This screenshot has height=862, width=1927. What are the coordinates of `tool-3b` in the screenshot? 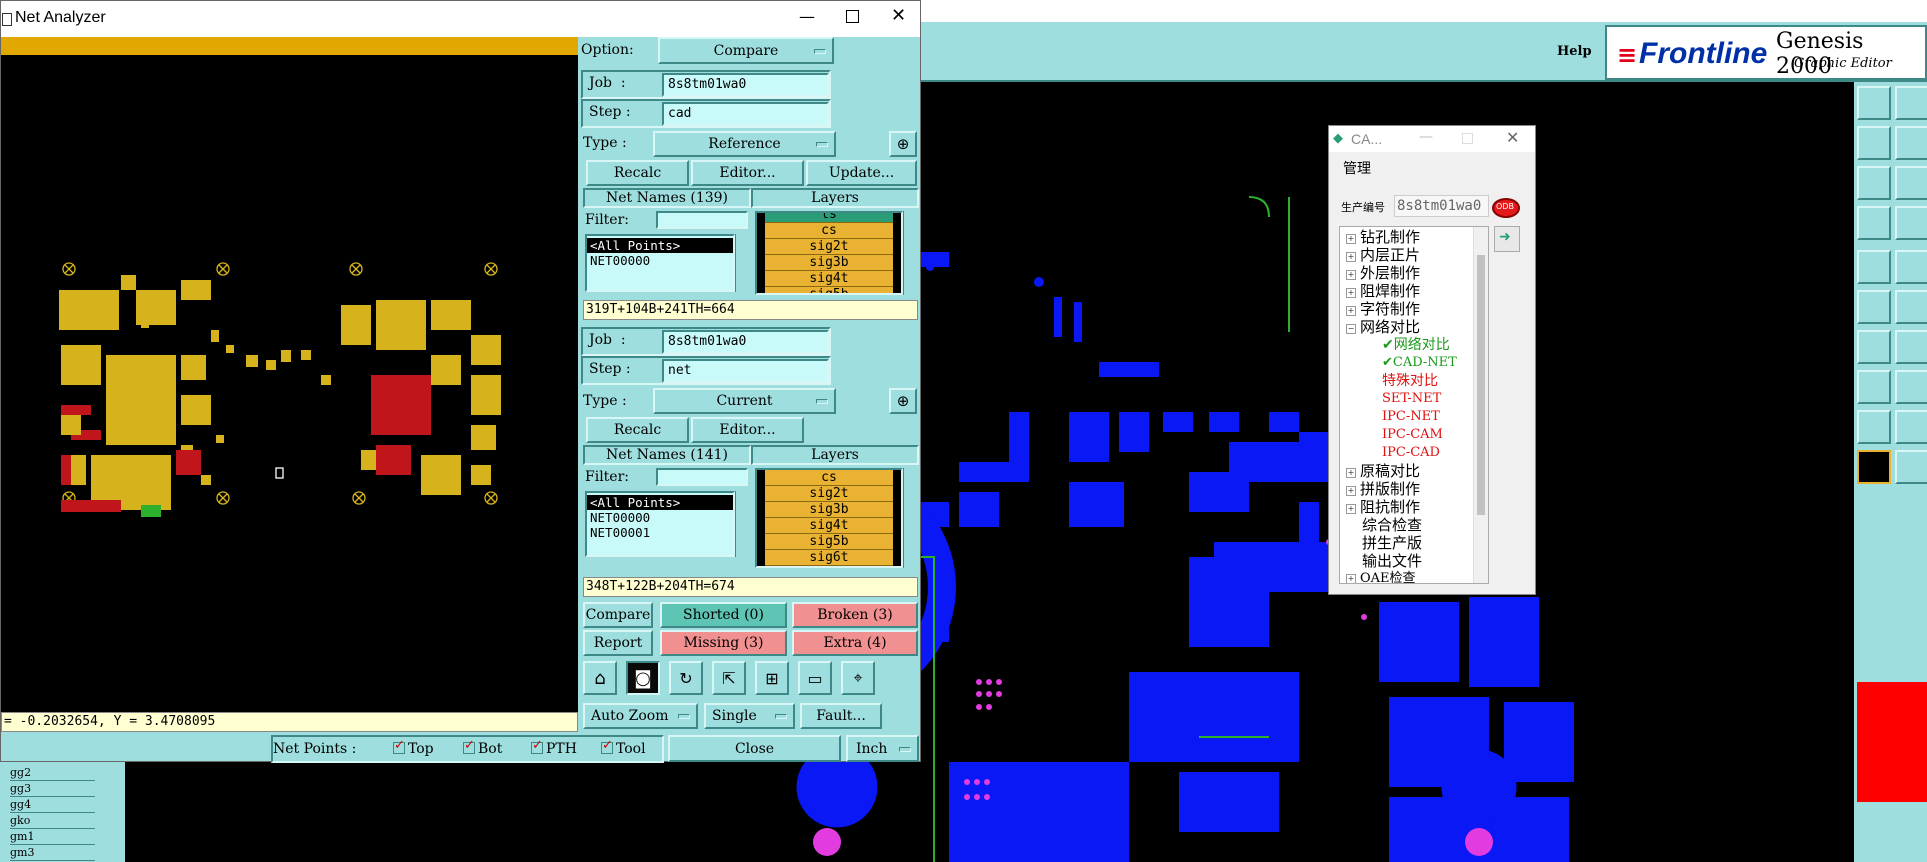 It's located at (1911, 183).